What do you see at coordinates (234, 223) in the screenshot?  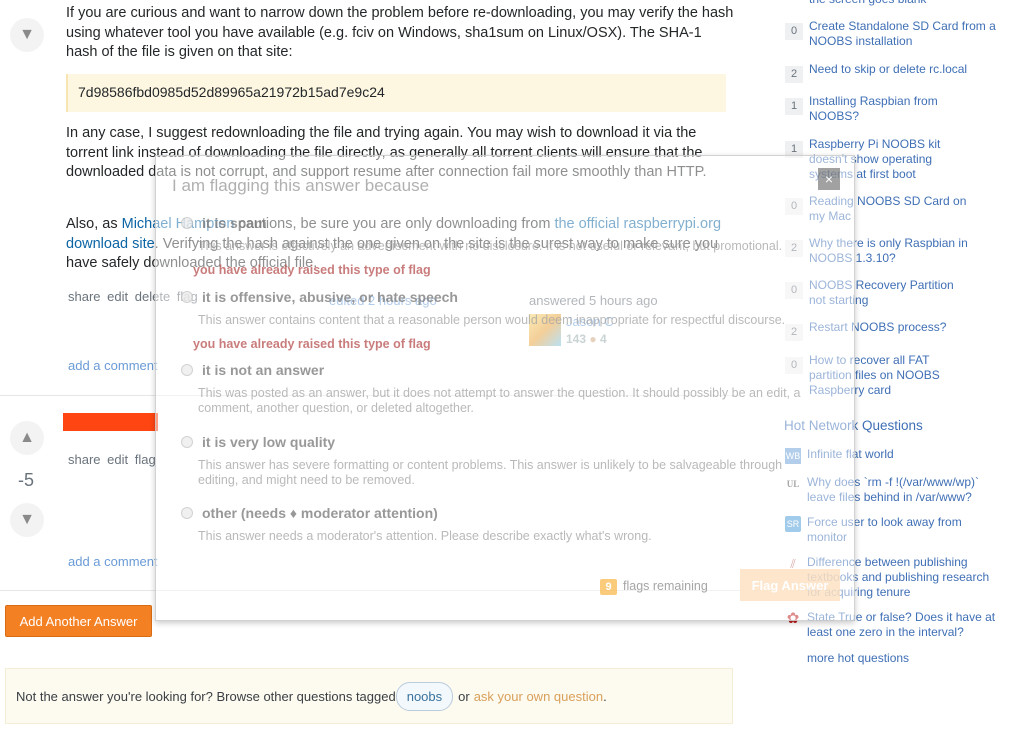 I see `option-label: it is spam` at bounding box center [234, 223].